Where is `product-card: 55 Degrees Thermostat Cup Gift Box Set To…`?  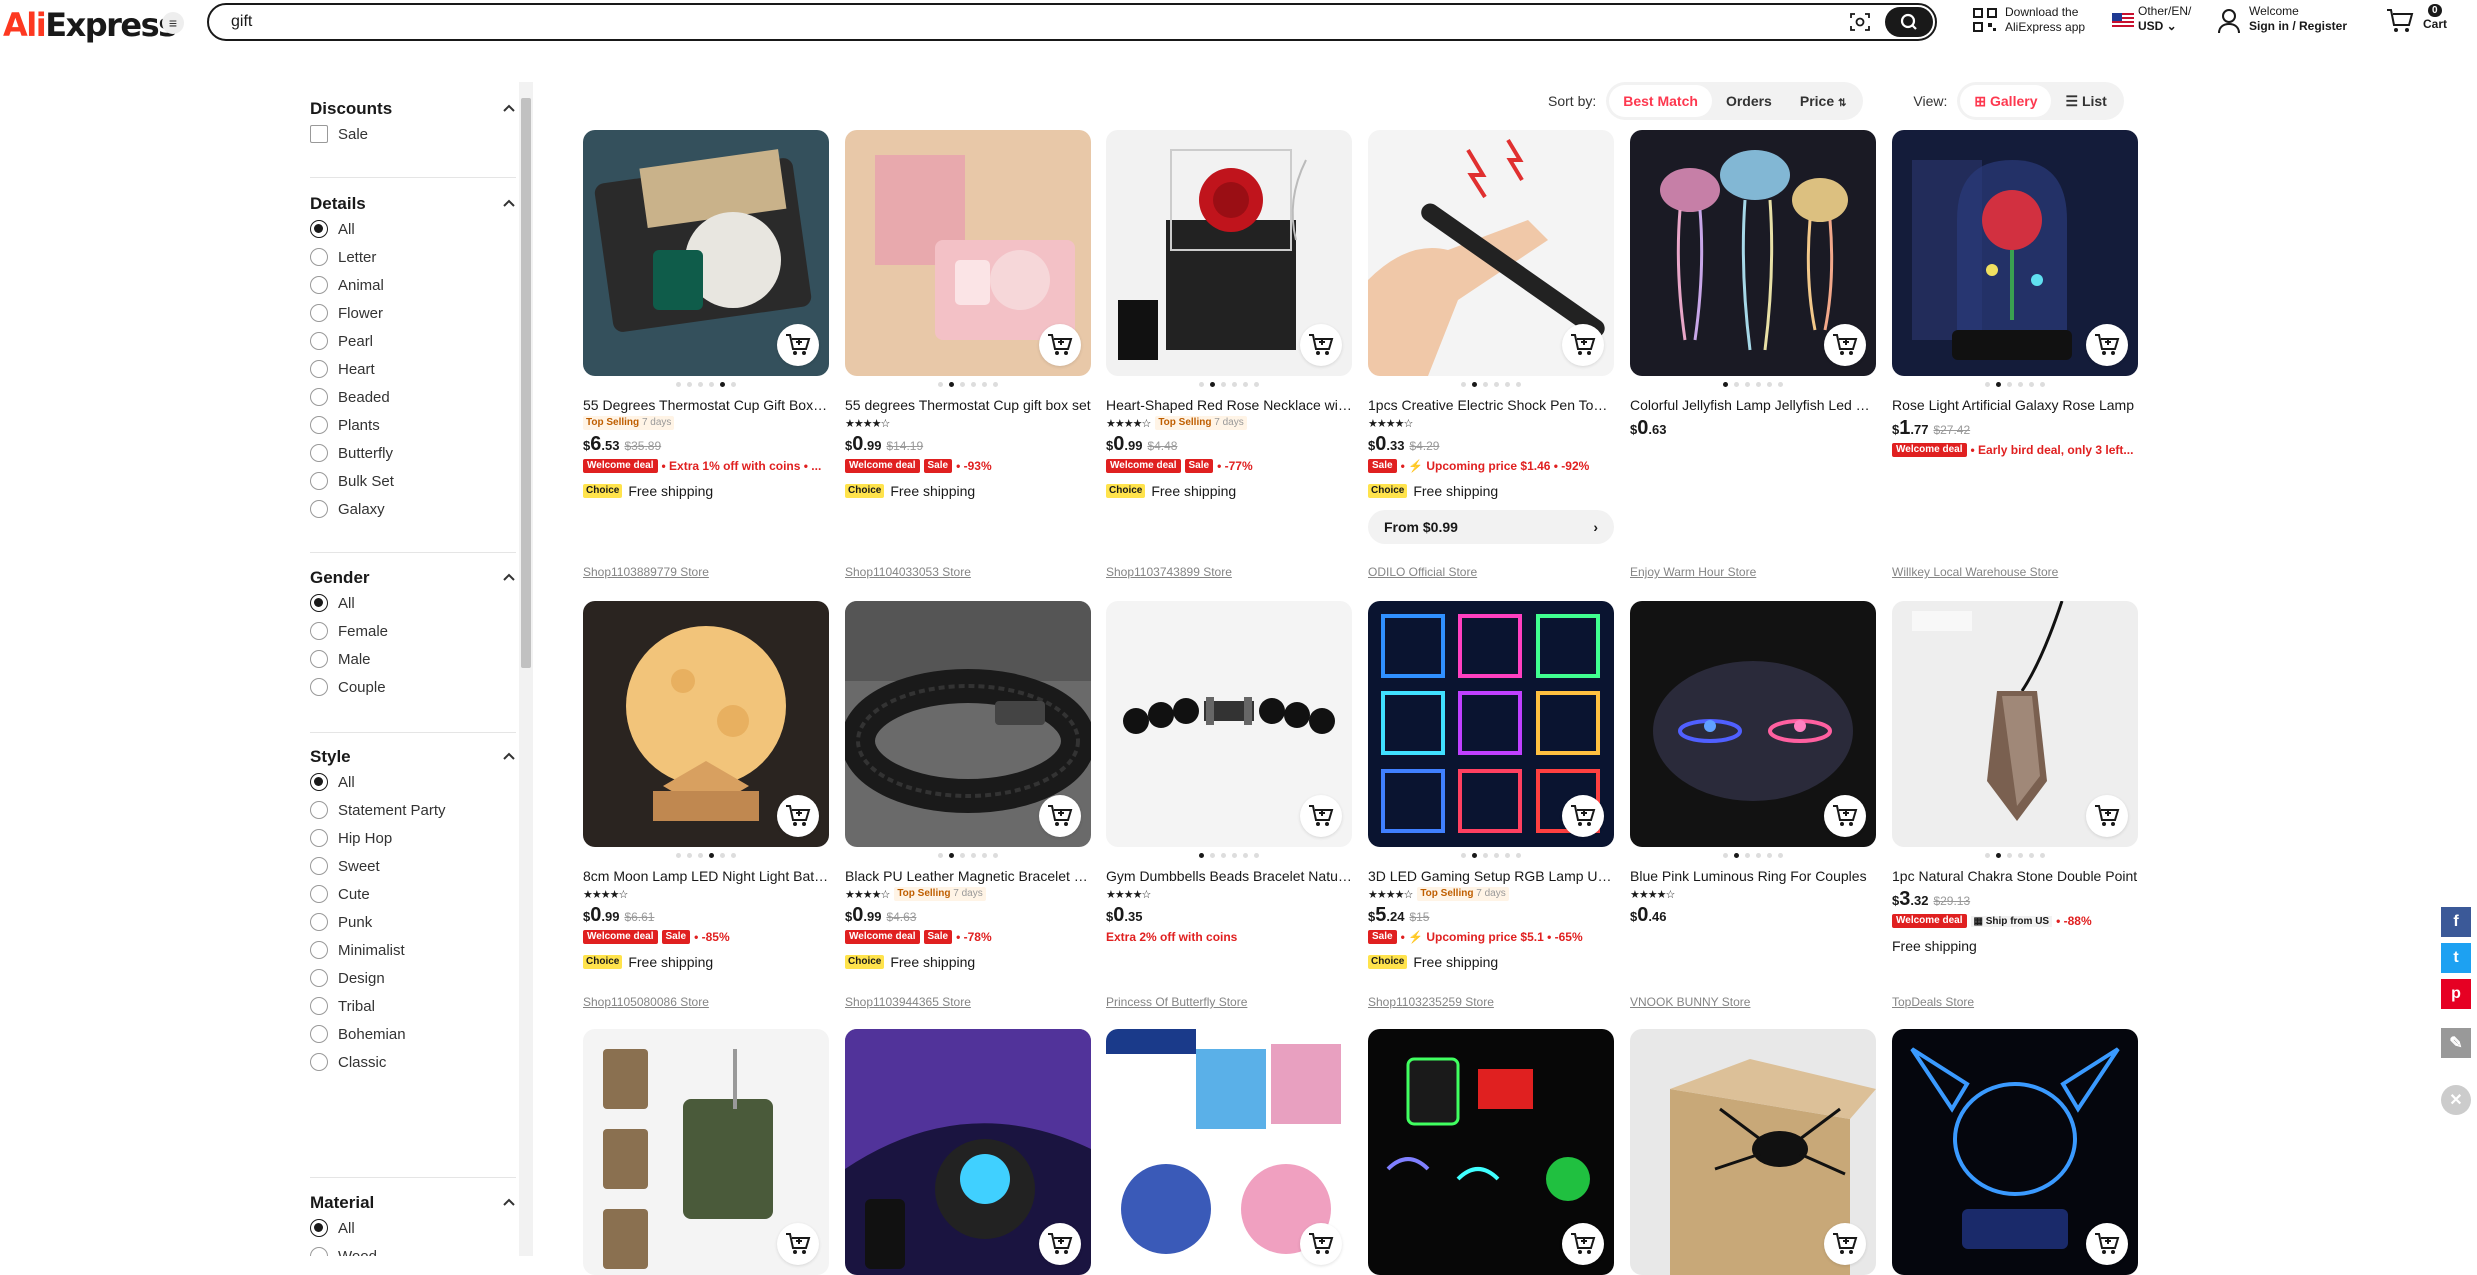 product-card: 55 Degrees Thermostat Cup Gift Box Set To… is located at coordinates (706, 354).